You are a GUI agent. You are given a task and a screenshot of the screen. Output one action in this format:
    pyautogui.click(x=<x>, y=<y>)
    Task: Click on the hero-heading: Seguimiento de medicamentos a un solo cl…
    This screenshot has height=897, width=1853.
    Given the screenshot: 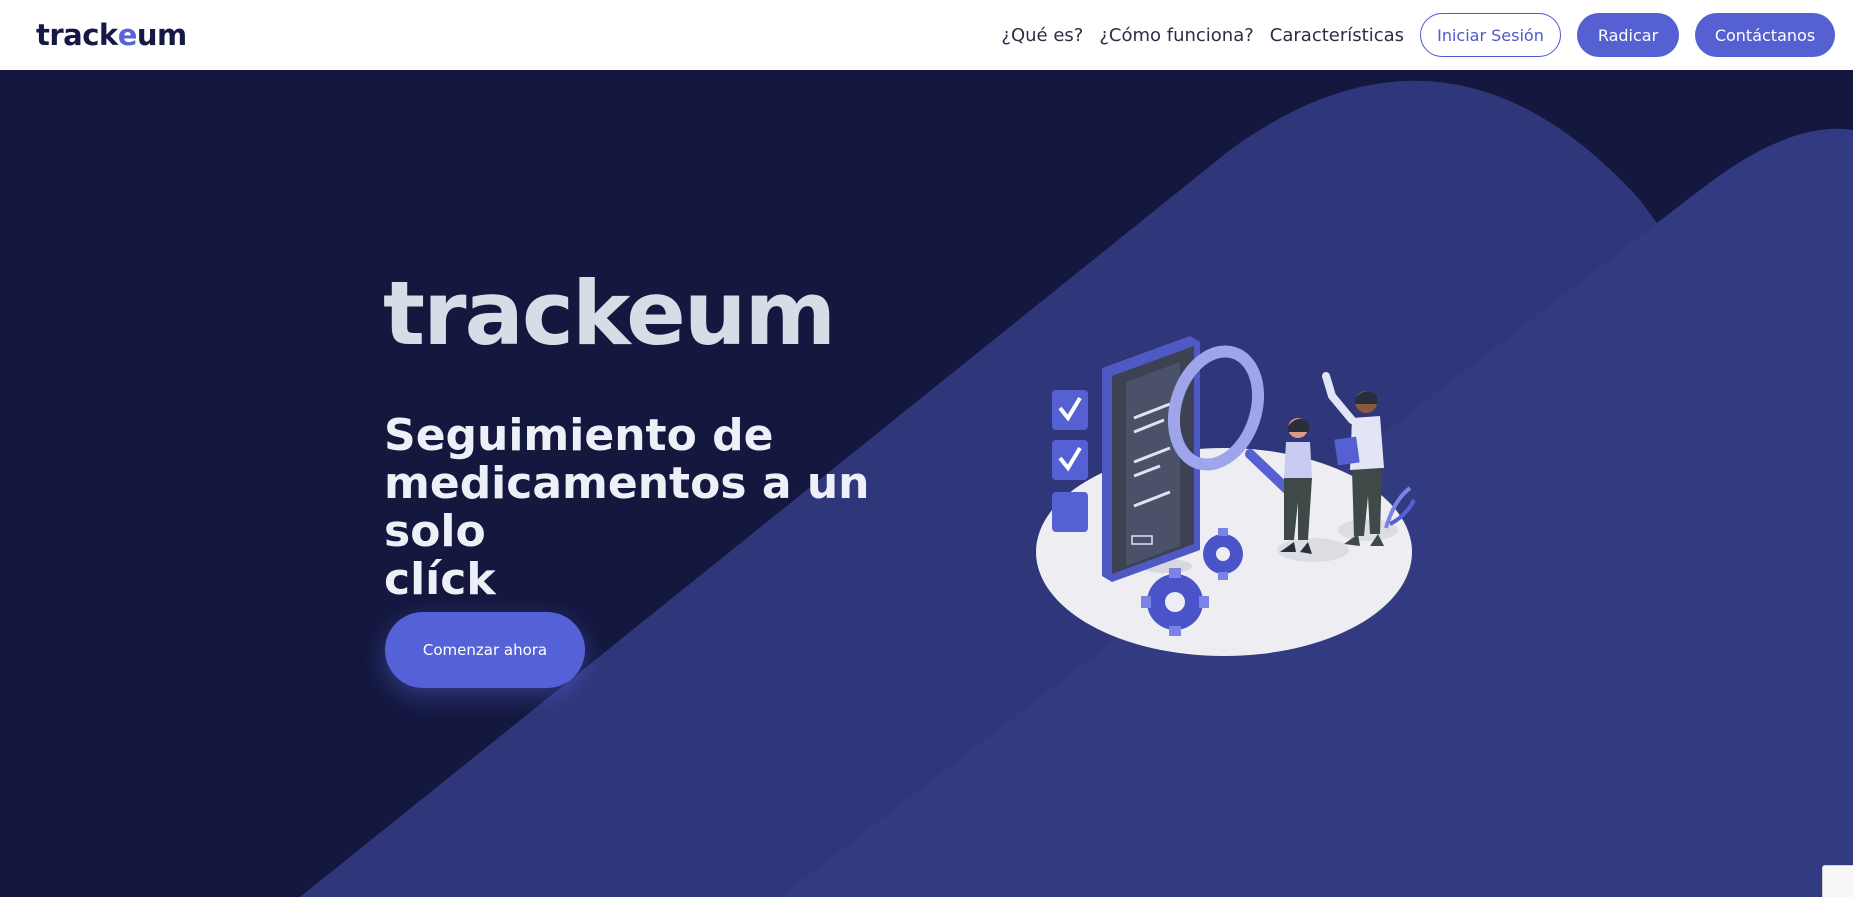 What is the action you would take?
    pyautogui.click(x=654, y=508)
    